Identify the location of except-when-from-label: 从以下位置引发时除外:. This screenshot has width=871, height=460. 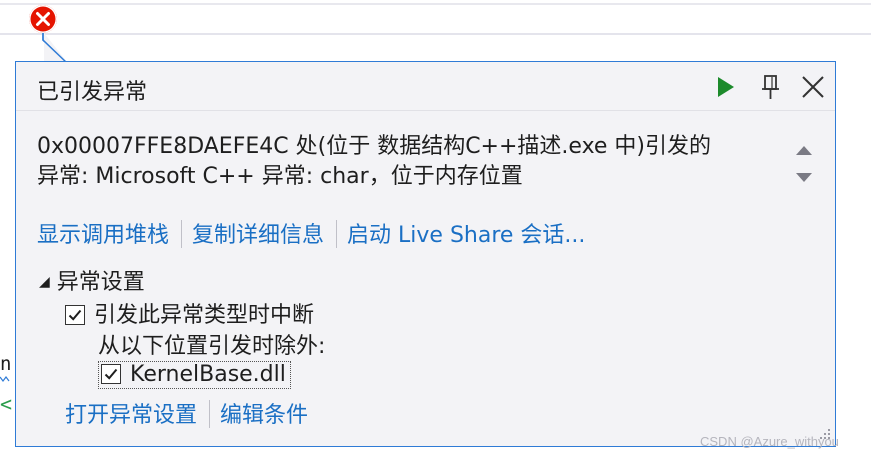
(212, 346).